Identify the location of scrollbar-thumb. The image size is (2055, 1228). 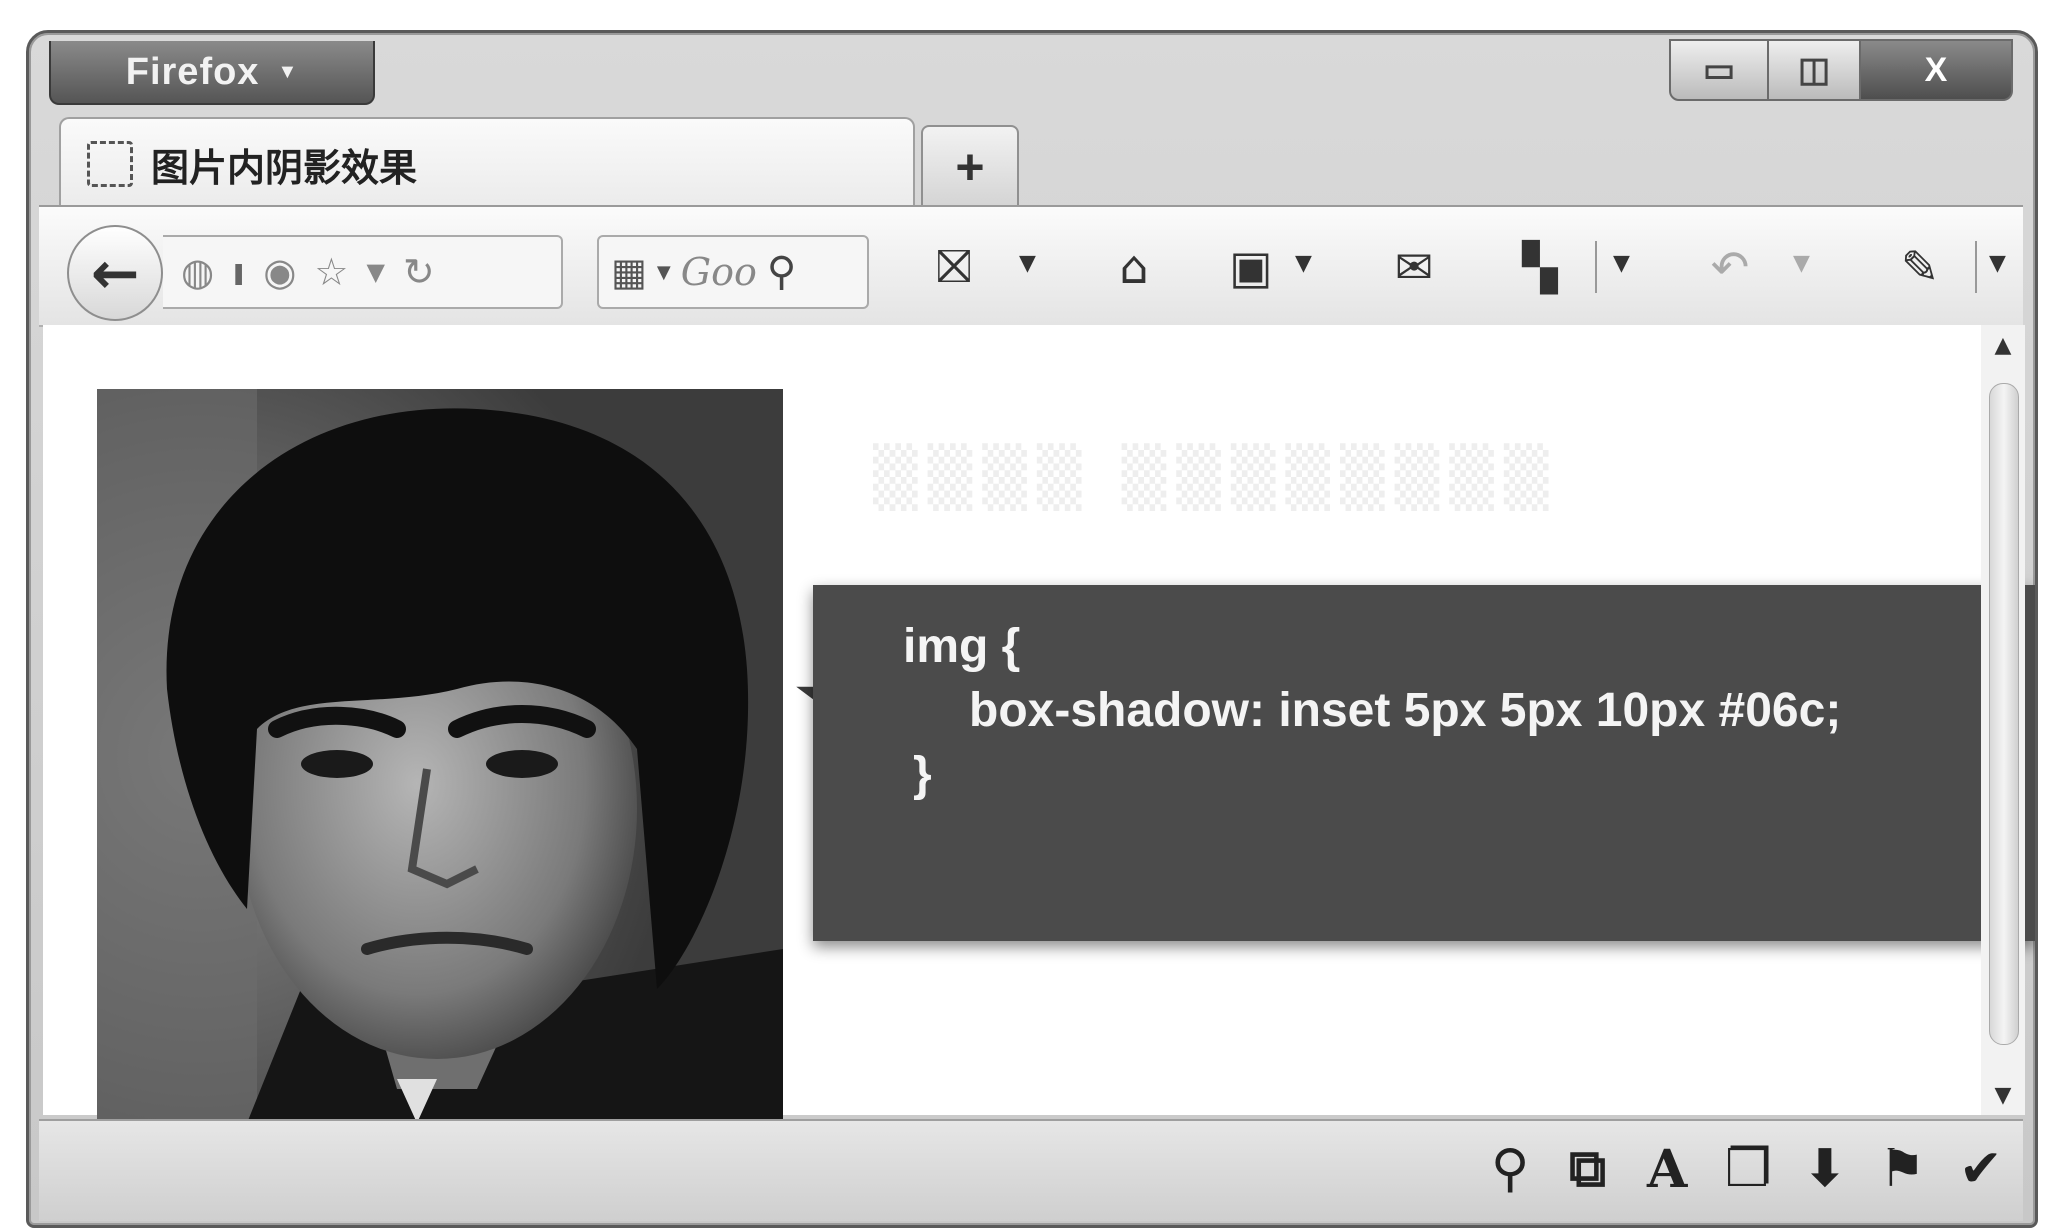
(2004, 714).